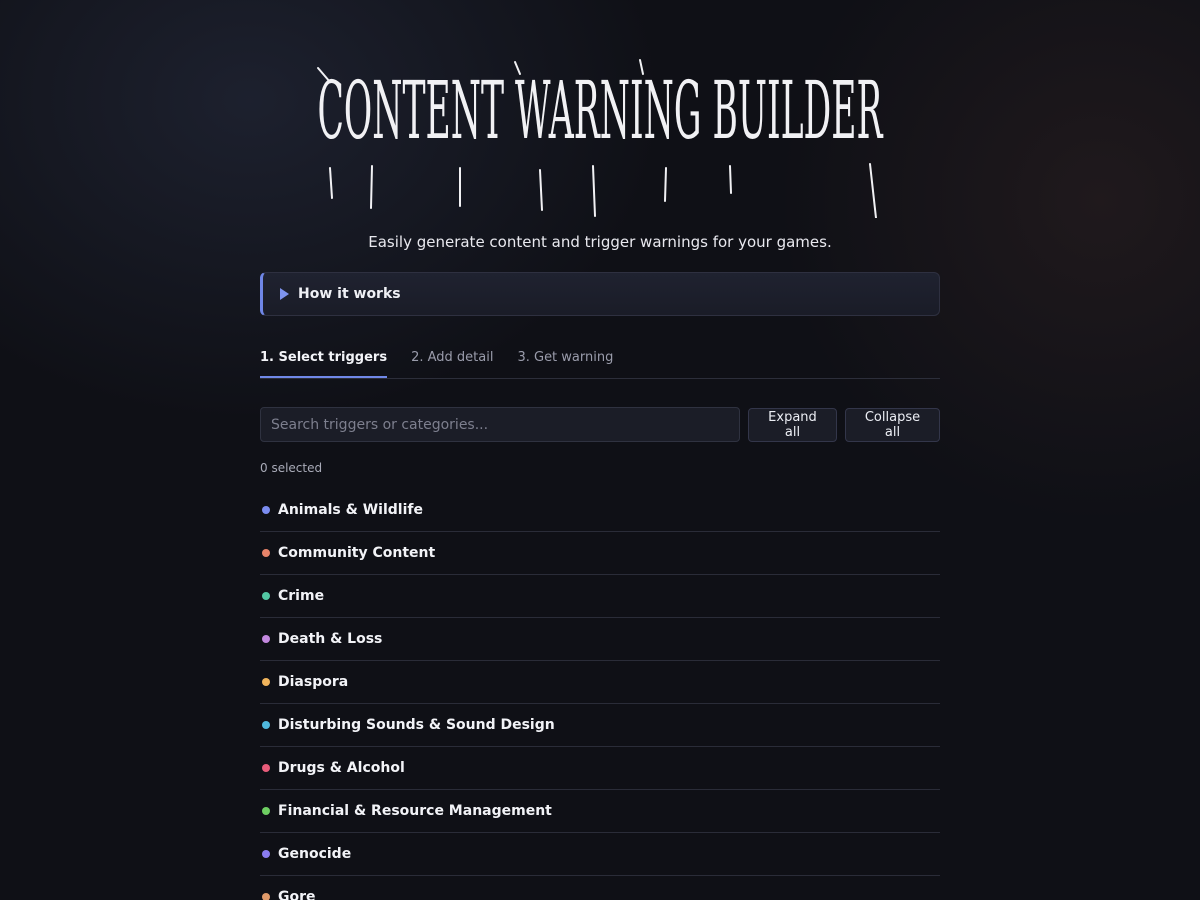  What do you see at coordinates (600, 639) in the screenshot?
I see `category-item: Death & Loss` at bounding box center [600, 639].